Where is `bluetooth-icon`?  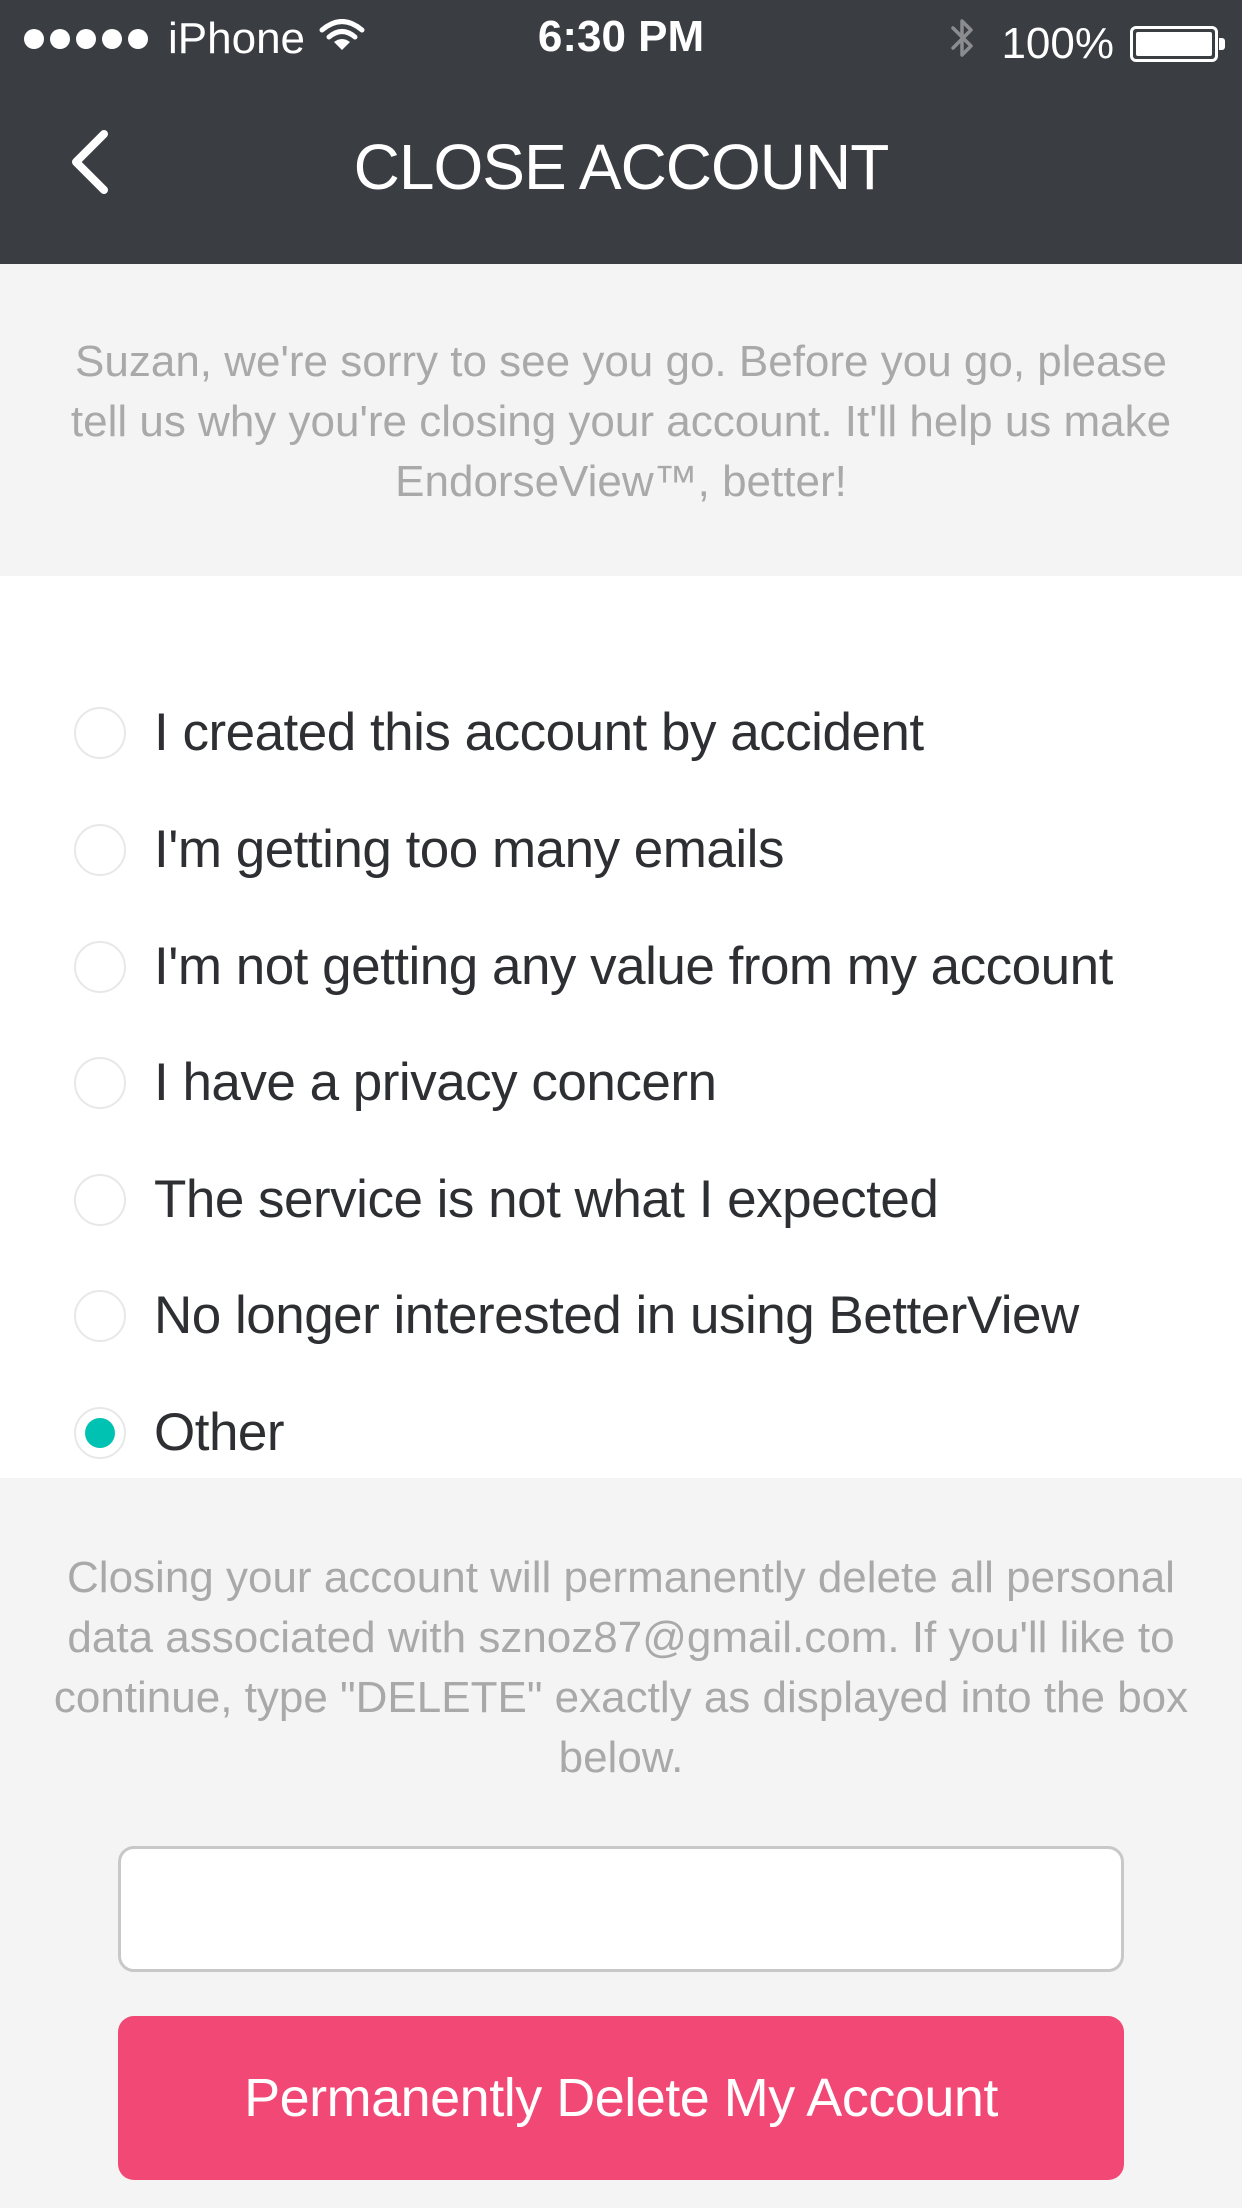 bluetooth-icon is located at coordinates (963, 43).